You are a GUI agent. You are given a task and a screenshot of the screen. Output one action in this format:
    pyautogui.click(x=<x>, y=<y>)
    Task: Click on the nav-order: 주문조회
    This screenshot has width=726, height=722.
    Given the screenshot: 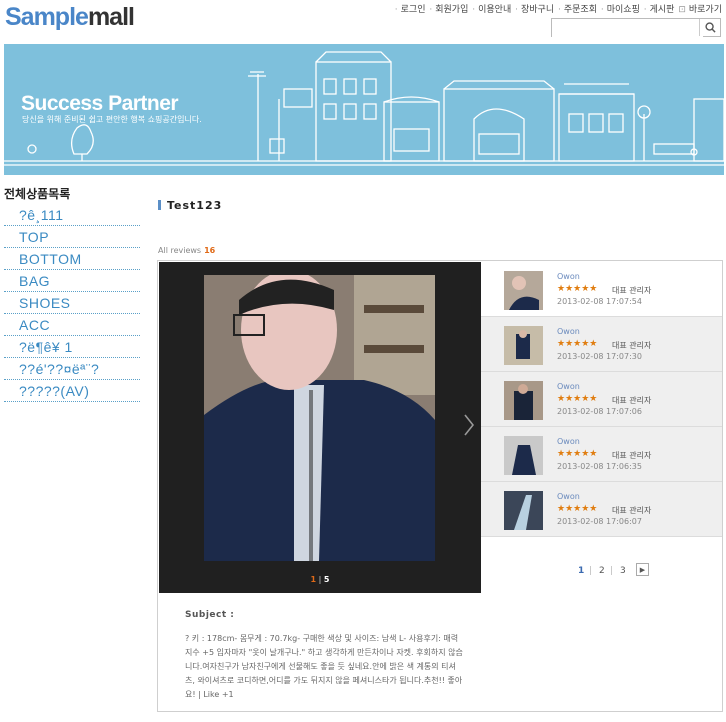 What is the action you would take?
    pyautogui.click(x=580, y=10)
    